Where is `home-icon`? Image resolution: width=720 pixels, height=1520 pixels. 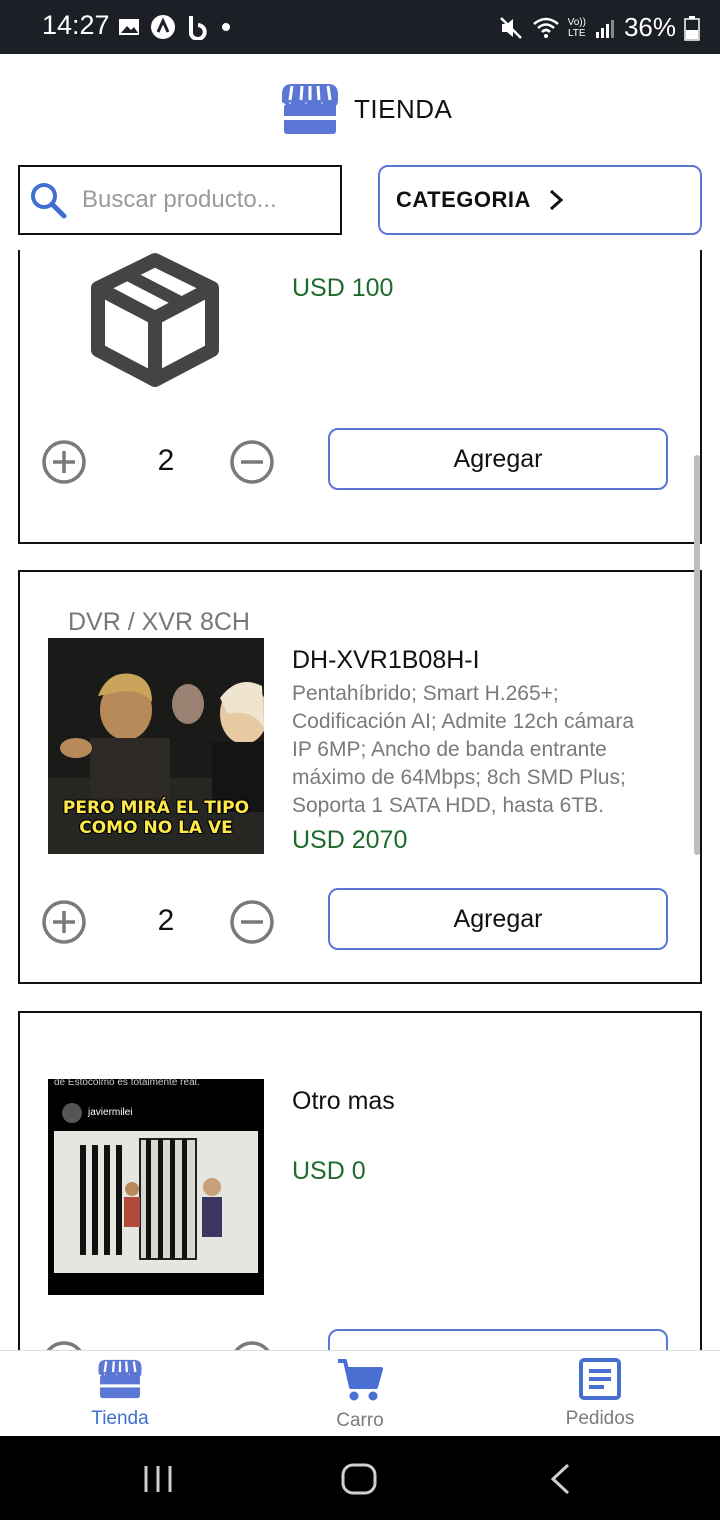
home-icon is located at coordinates (359, 1479).